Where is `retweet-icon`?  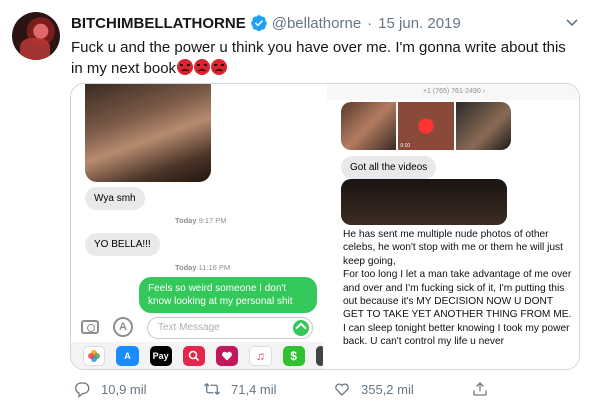 retweet-icon is located at coordinates (212, 389).